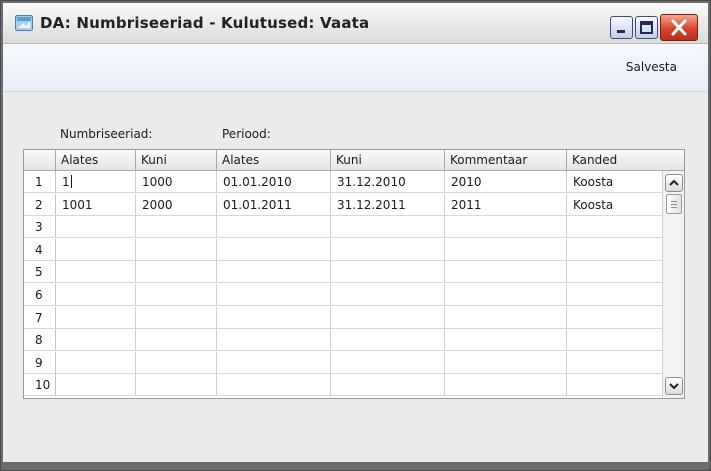  Describe the element at coordinates (506, 205) in the screenshot. I see `table-cell-kommentaar: 2011` at that location.